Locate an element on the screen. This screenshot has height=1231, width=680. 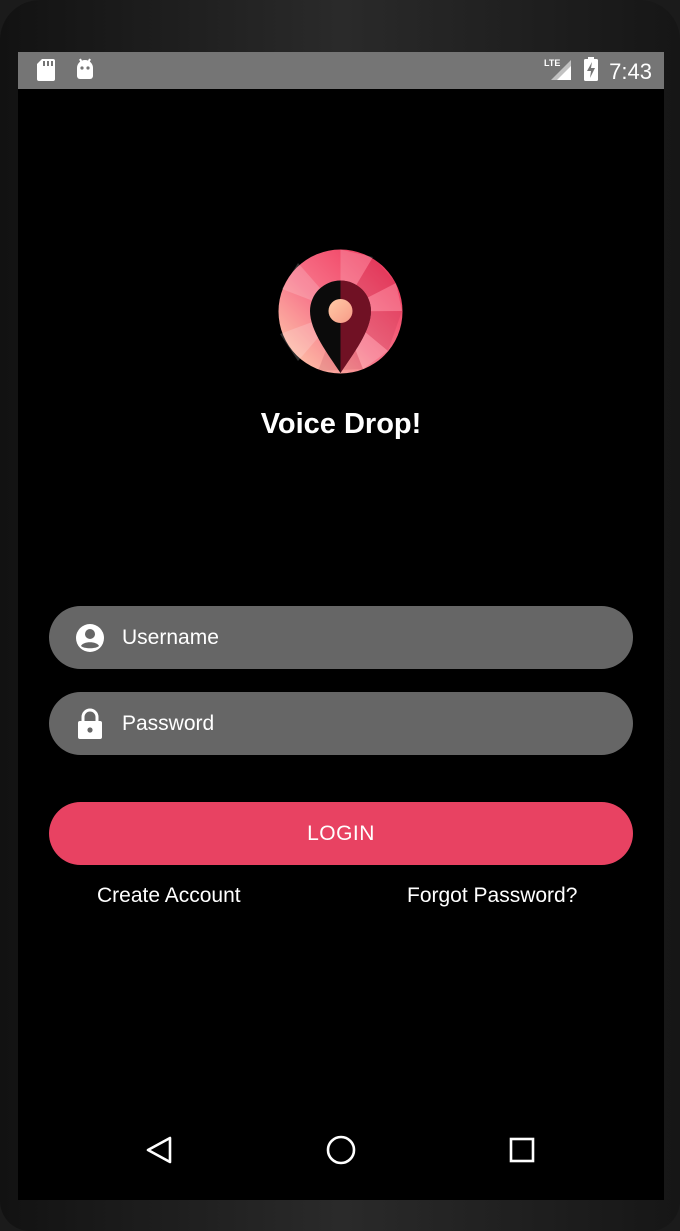
status-left-icons is located at coordinates (66, 72).